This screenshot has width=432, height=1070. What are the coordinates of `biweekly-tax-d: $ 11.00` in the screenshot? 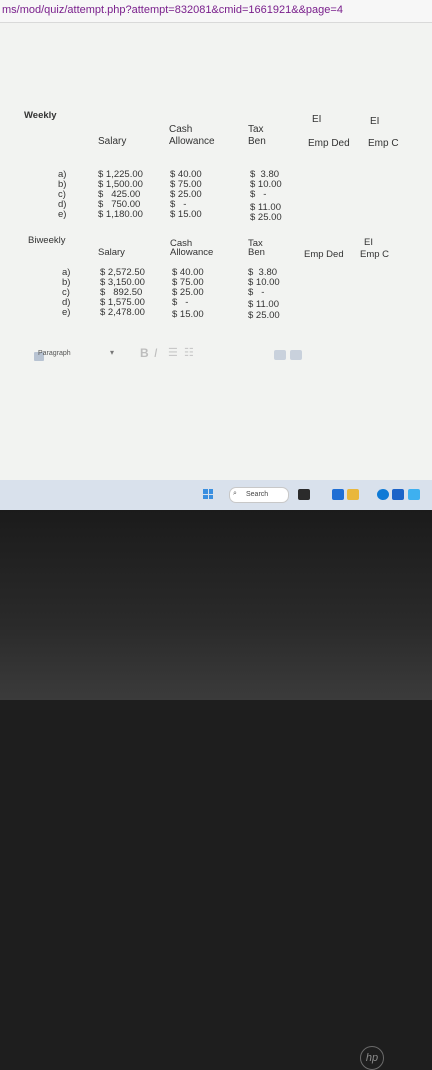 It's located at (263, 304).